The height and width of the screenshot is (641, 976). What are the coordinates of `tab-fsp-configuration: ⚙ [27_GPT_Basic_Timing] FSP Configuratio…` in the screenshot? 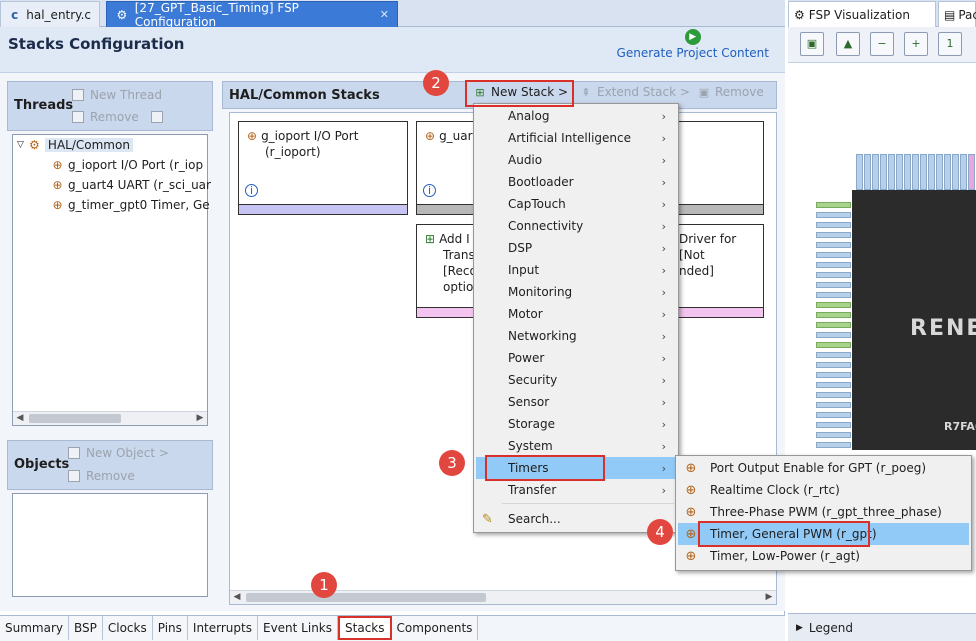 It's located at (252, 15).